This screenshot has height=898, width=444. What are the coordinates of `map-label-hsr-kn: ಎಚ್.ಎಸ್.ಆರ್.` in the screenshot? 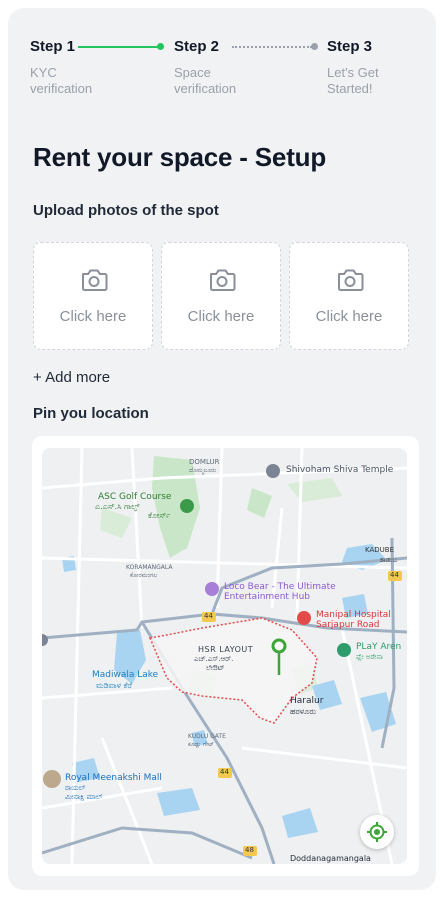 It's located at (214, 659).